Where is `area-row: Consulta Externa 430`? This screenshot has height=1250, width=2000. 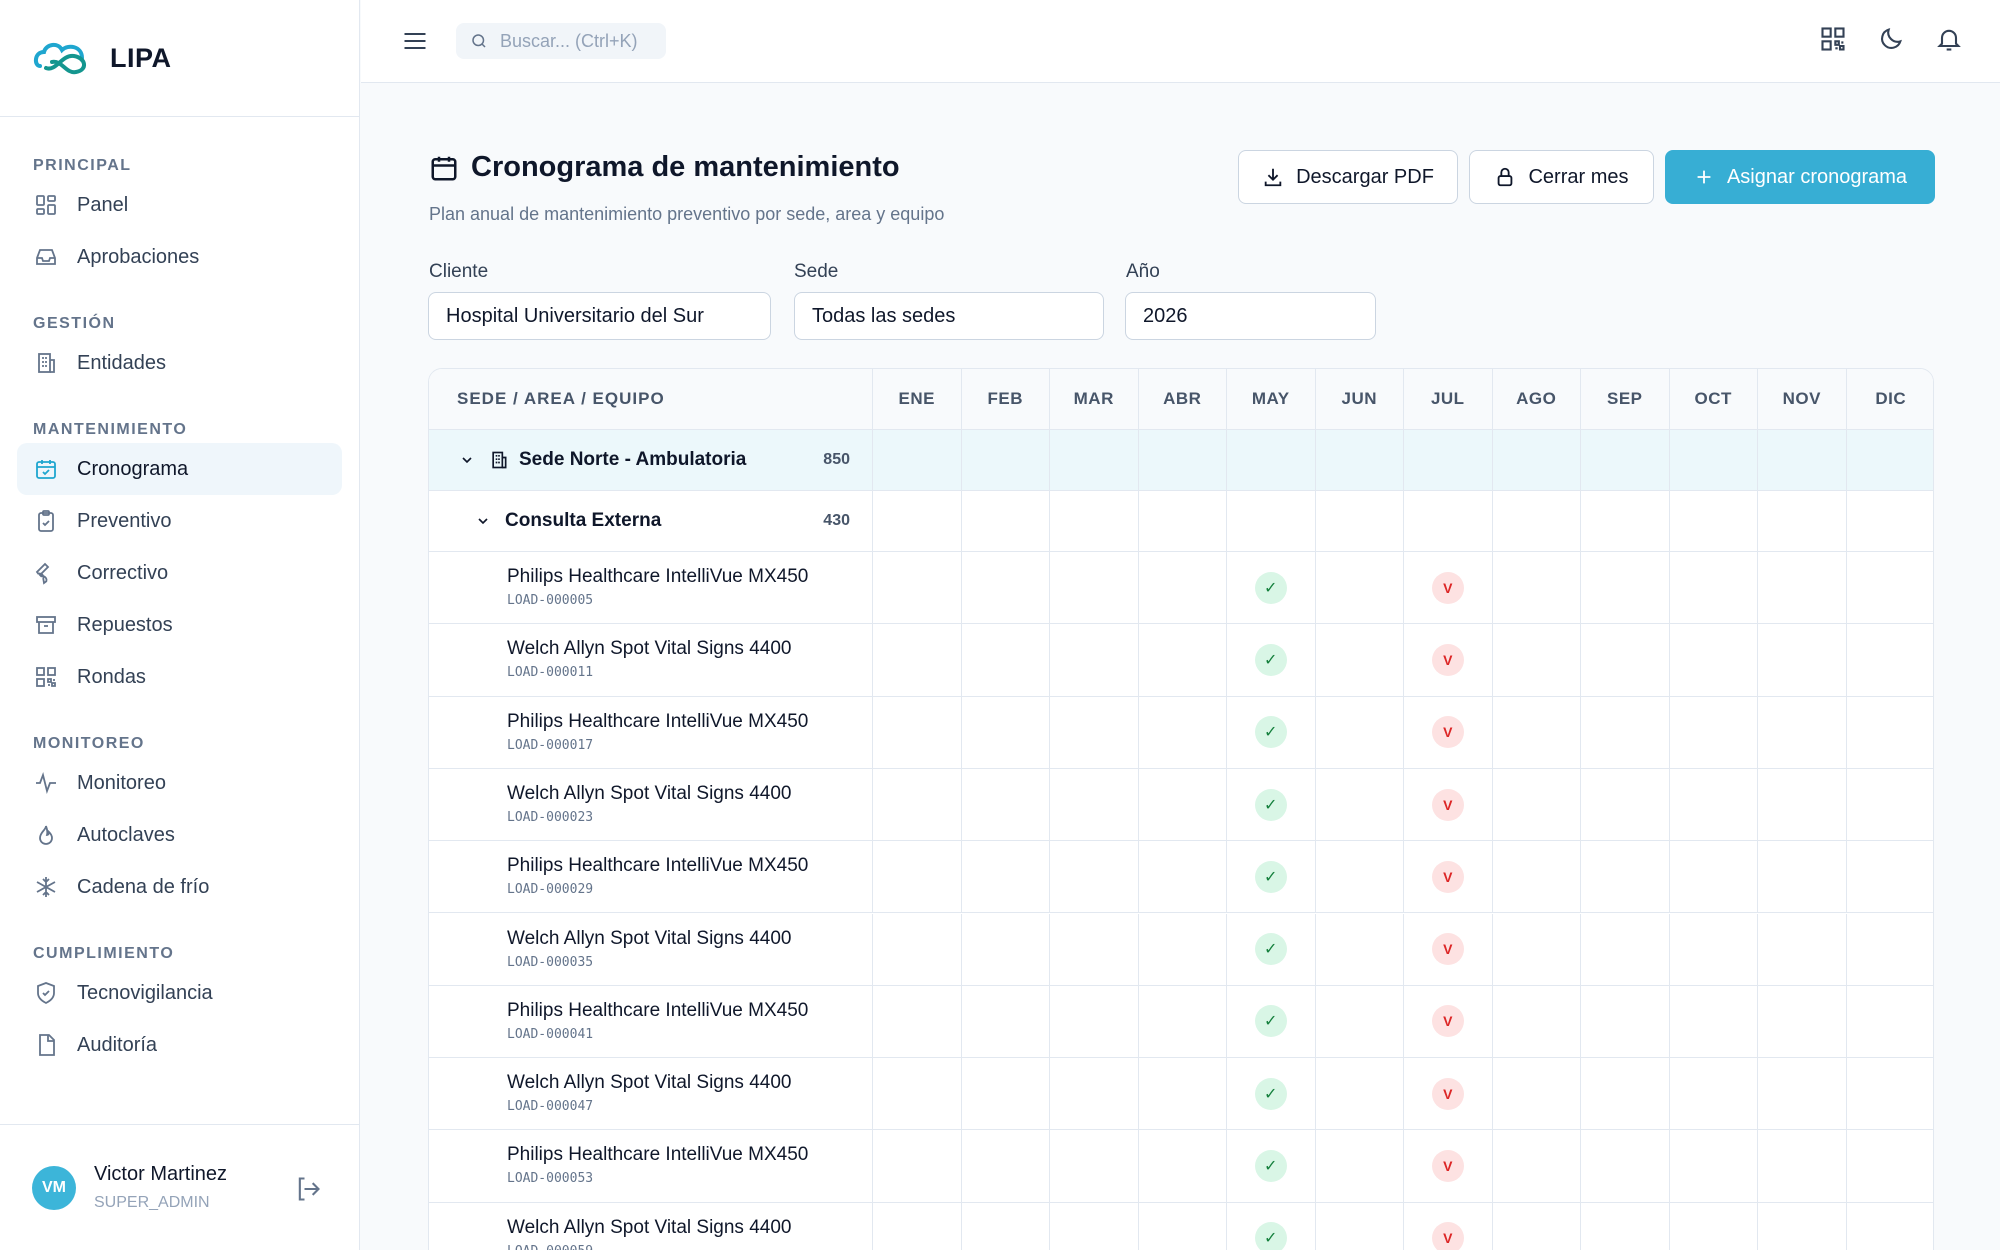 area-row: Consulta Externa 430 is located at coordinates (1181, 521).